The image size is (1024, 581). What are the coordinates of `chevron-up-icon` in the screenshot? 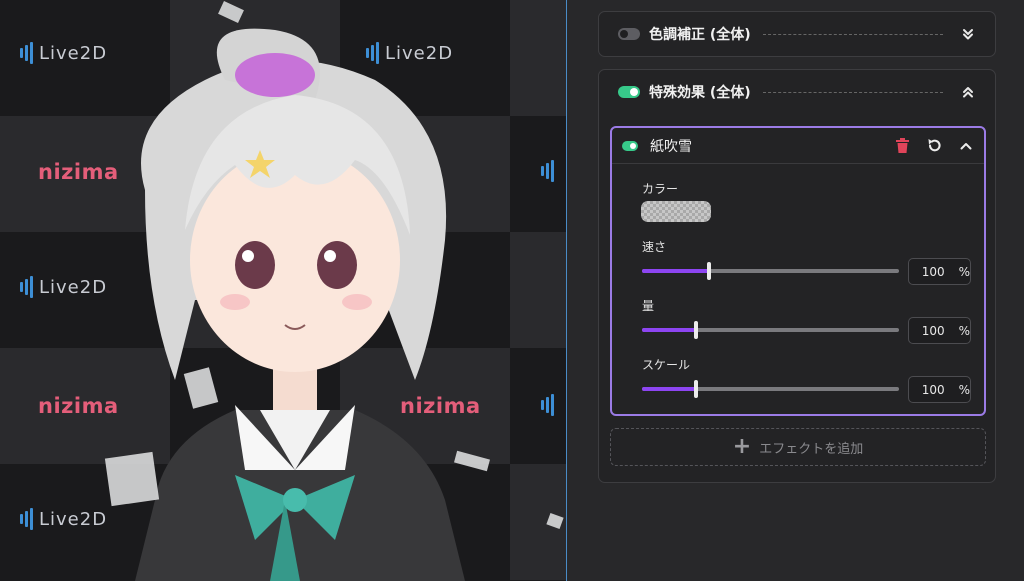 It's located at (966, 145).